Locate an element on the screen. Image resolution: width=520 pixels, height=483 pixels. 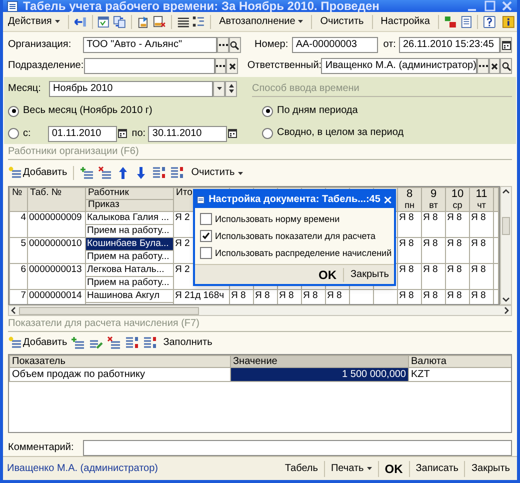
list-icon is located at coordinates (183, 21).